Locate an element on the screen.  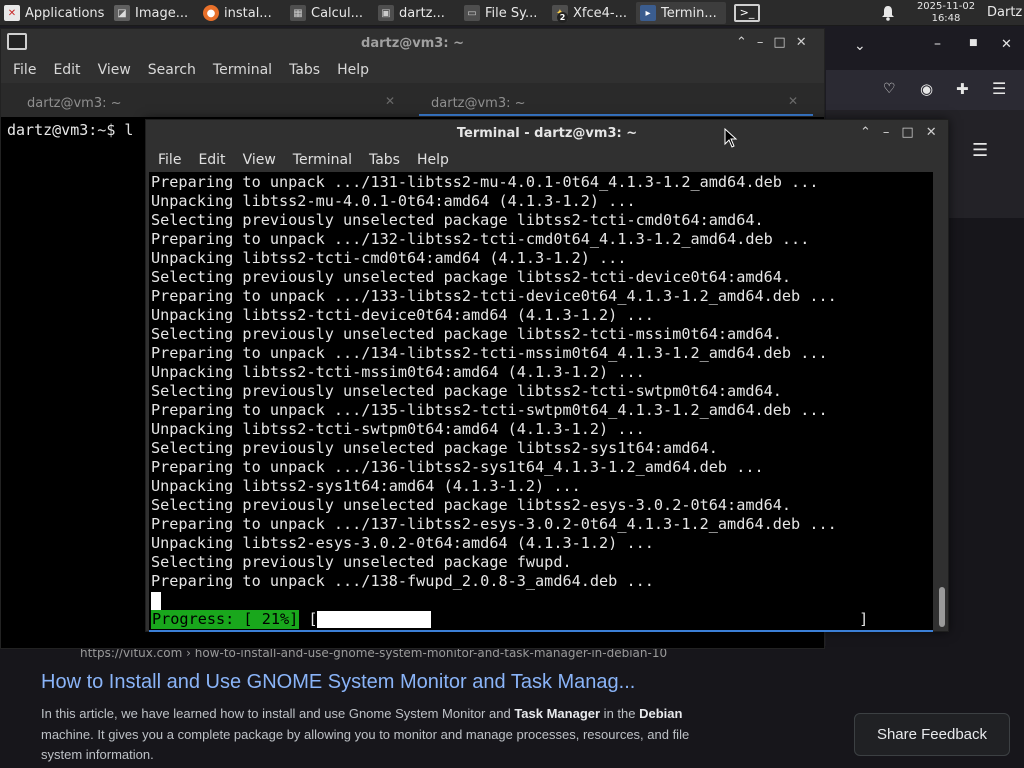
snippet-bold: Task Manager is located at coordinates (557, 713).